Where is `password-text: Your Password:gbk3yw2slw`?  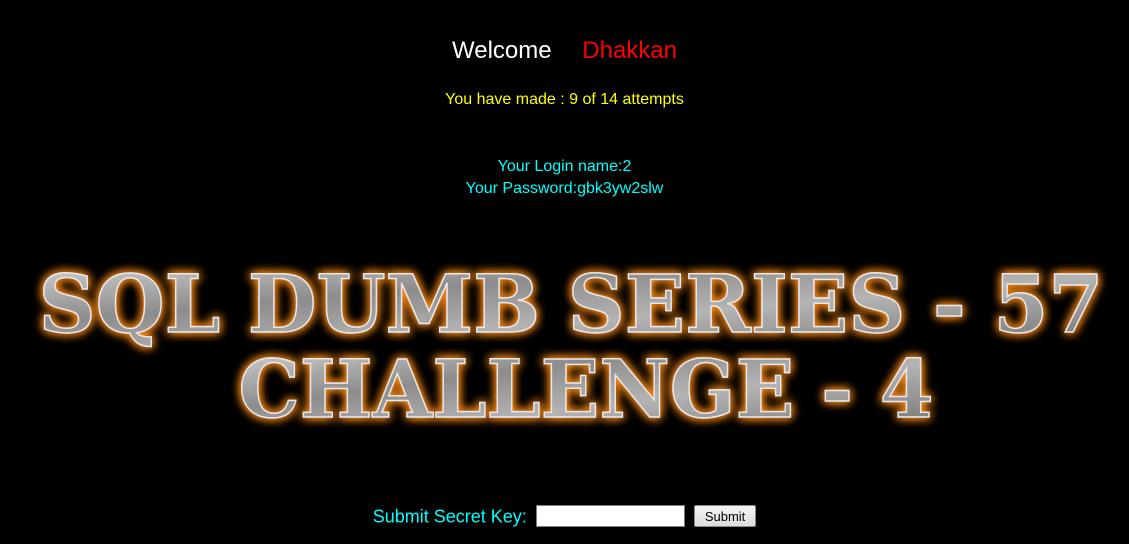
password-text: Your Password:gbk3yw2slw is located at coordinates (564, 188).